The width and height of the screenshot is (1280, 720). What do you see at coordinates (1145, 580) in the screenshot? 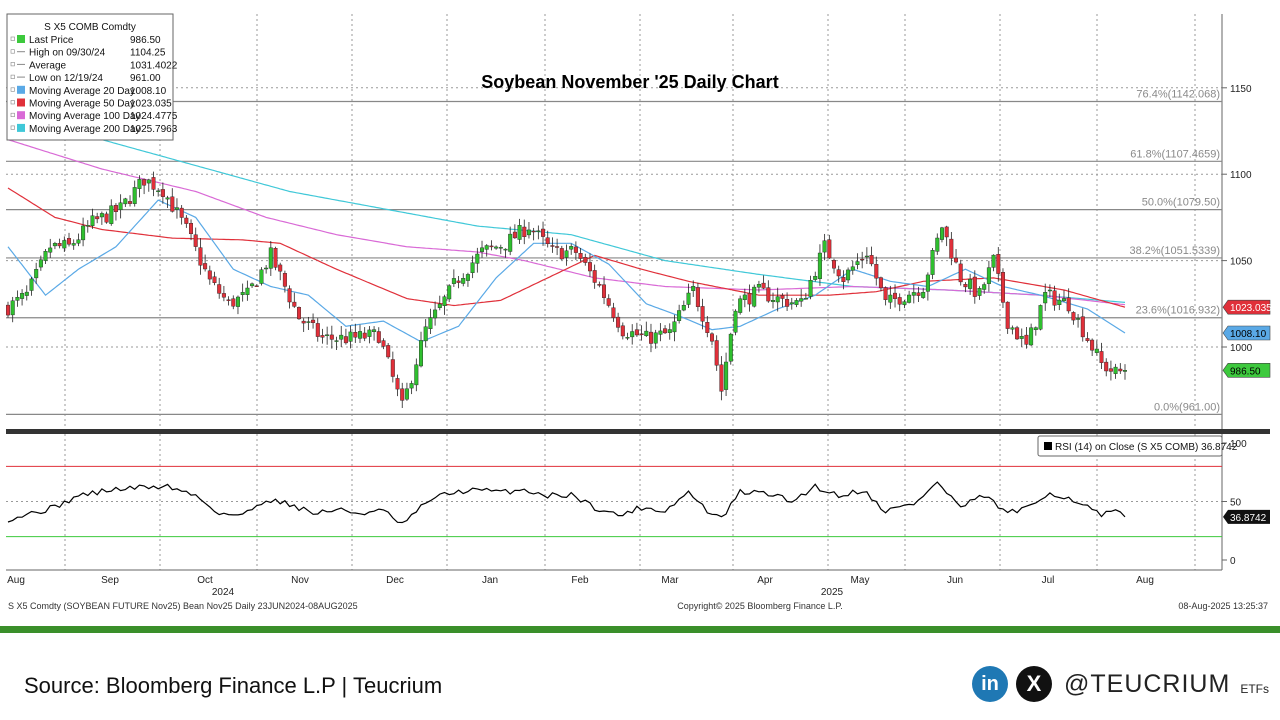
I see `month-label: Aug` at bounding box center [1145, 580].